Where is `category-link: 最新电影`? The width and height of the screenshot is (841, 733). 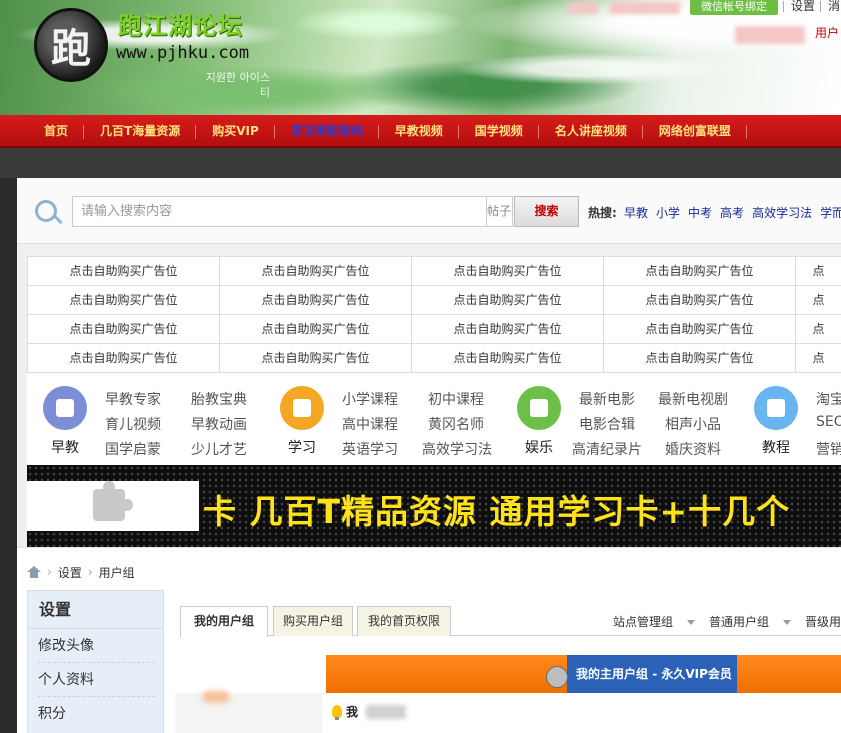 category-link: 最新电影 is located at coordinates (607, 399).